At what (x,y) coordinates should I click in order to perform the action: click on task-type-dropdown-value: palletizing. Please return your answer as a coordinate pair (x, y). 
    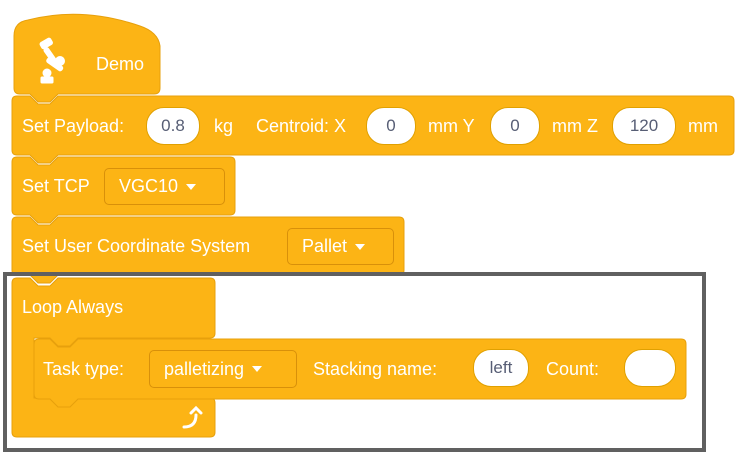
    Looking at the image, I should click on (204, 368).